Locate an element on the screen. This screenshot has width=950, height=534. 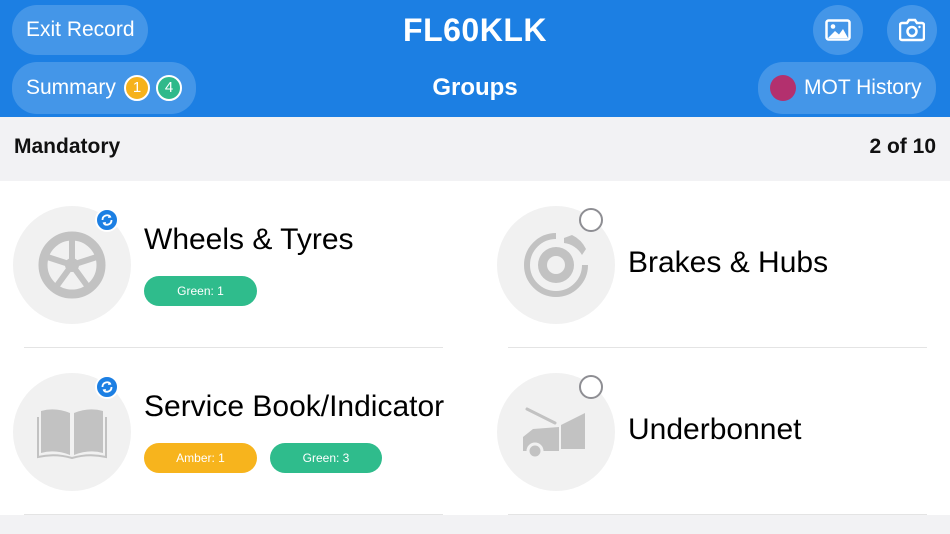
gallery-button is located at coordinates (838, 30).